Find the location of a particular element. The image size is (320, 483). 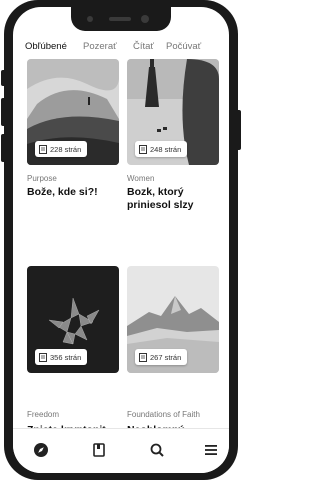

tab-watch: Pozerať is located at coordinates (100, 46).